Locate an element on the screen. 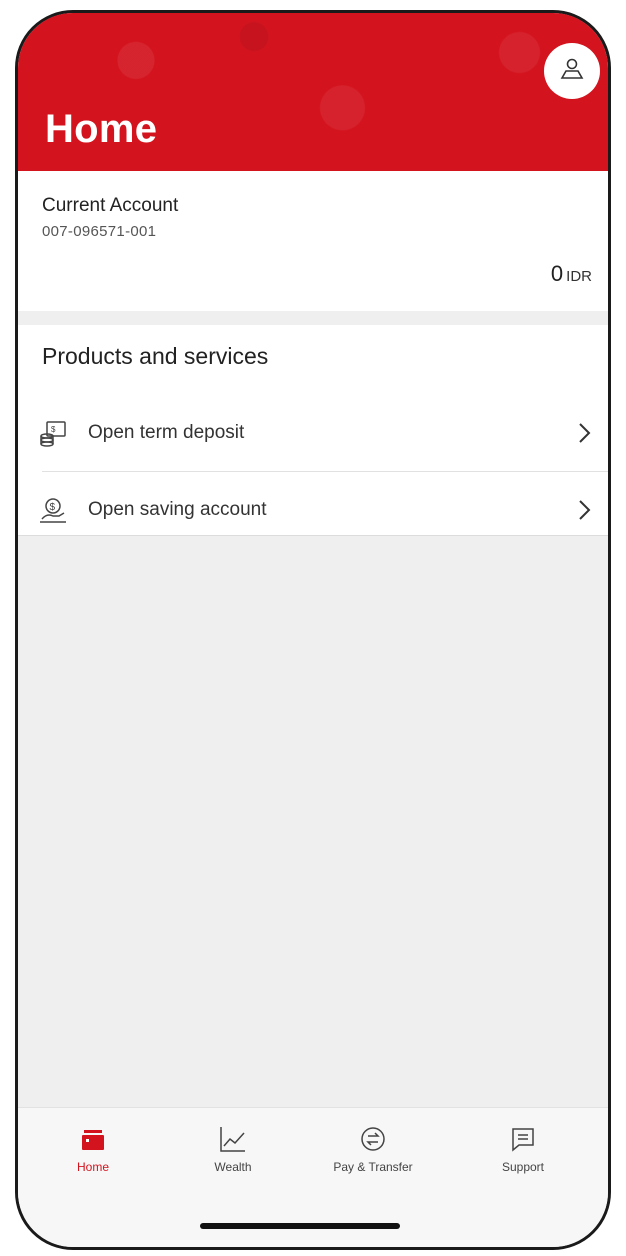 The width and height of the screenshot is (626, 1256). open-saving-account-item: $ Open saving account is located at coordinates (313, 510).